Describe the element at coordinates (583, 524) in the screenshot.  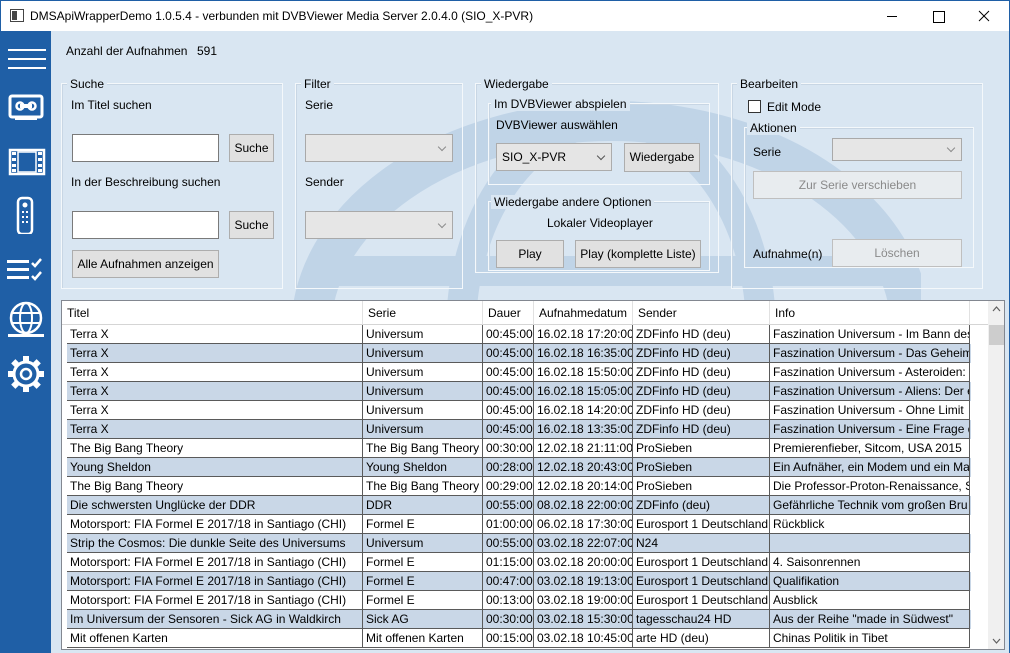
I see `cell-date: 06.02.18 17:30:00` at that location.